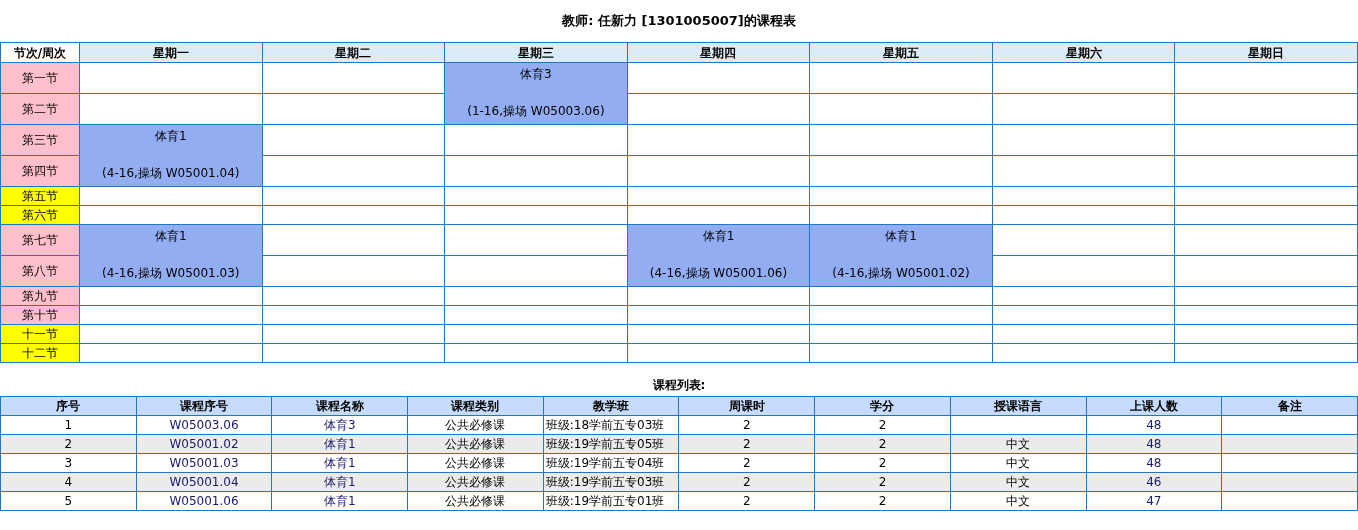  Describe the element at coordinates (718, 52) in the screenshot. I see `day-header: 星期四` at that location.